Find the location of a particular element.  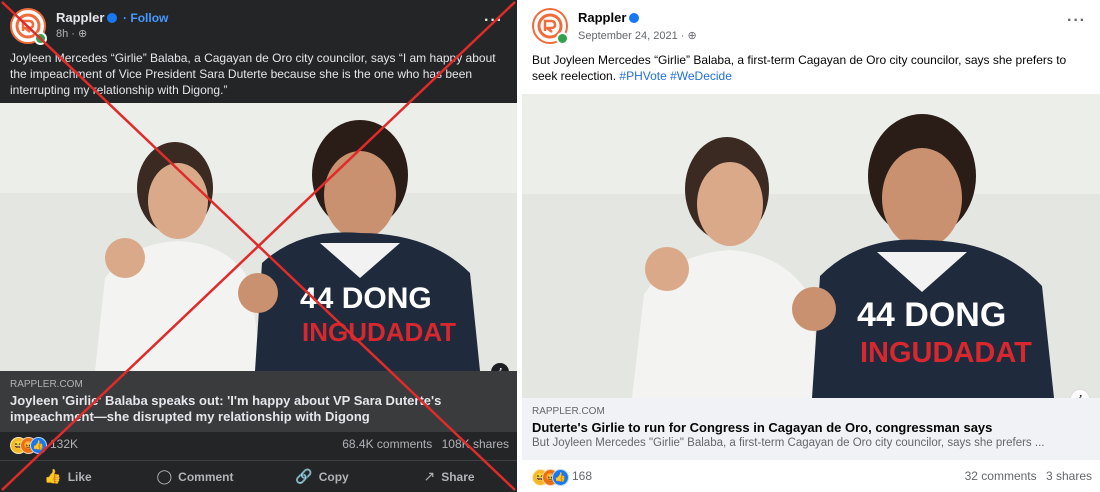

share-count: 108K shares is located at coordinates (475, 444).